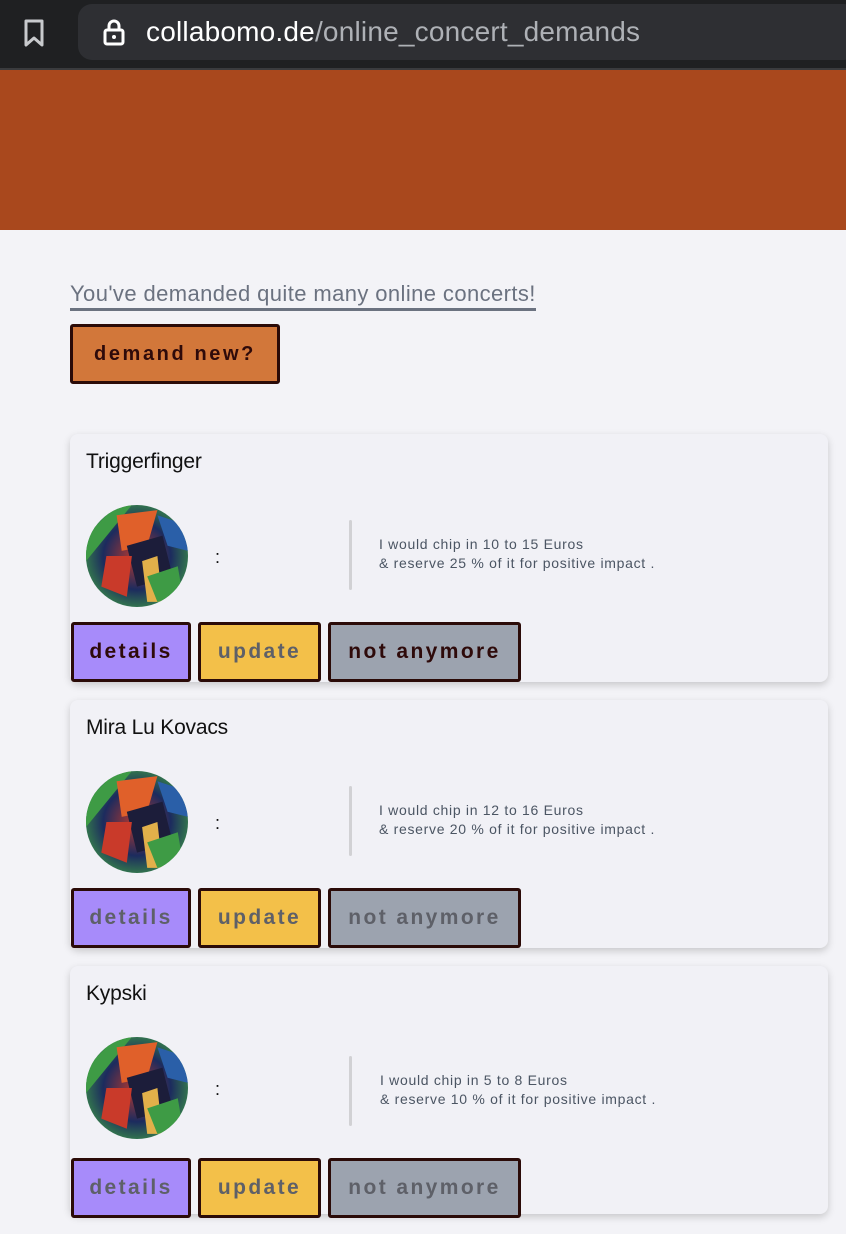  Describe the element at coordinates (144, 462) in the screenshot. I see `artist-name: Triggerfinger` at that location.